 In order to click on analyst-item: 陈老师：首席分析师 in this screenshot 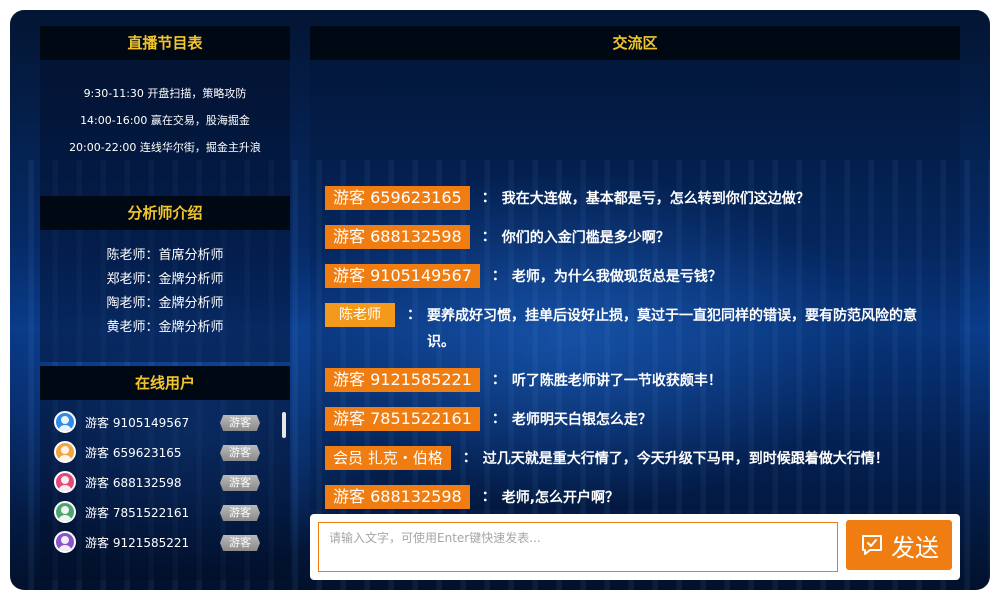, I will do `click(165, 255)`.